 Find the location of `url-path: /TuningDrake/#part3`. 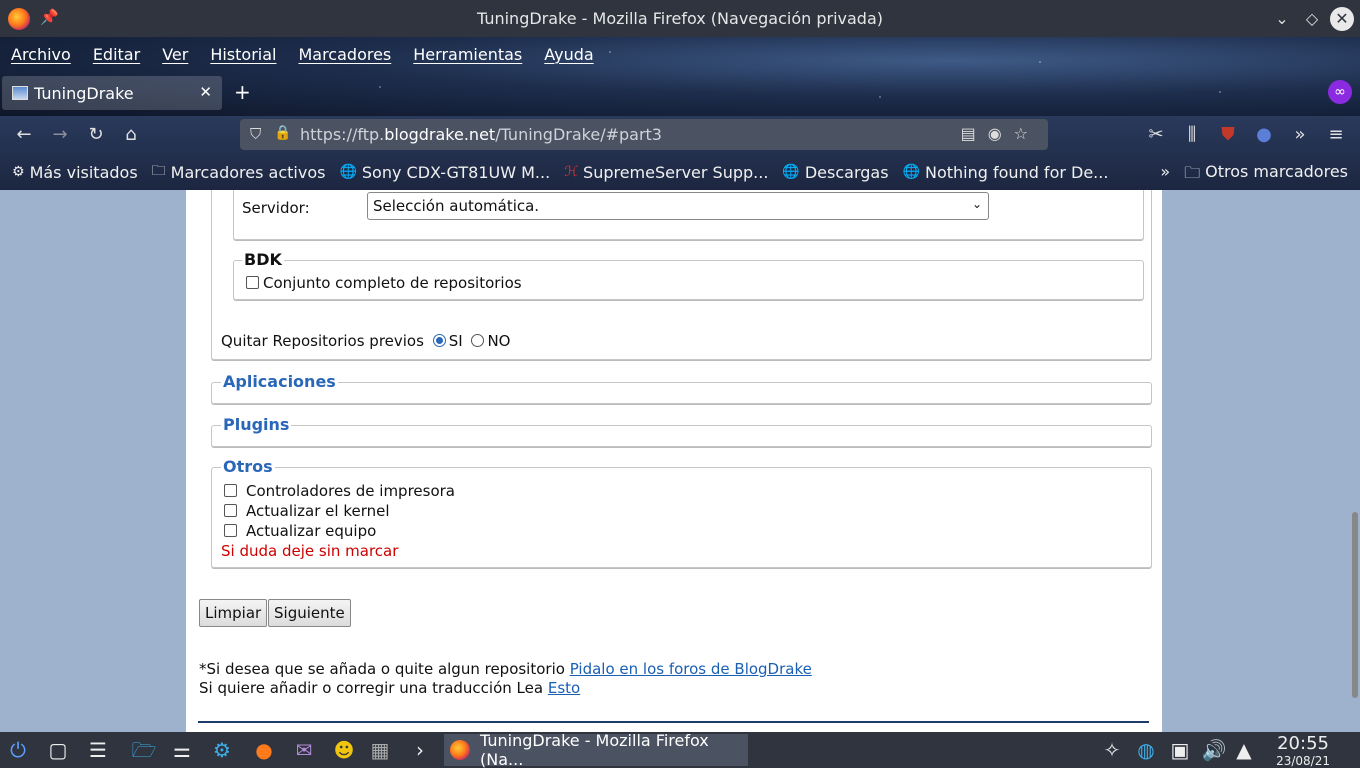

url-path: /TuningDrake/#part3 is located at coordinates (578, 134).